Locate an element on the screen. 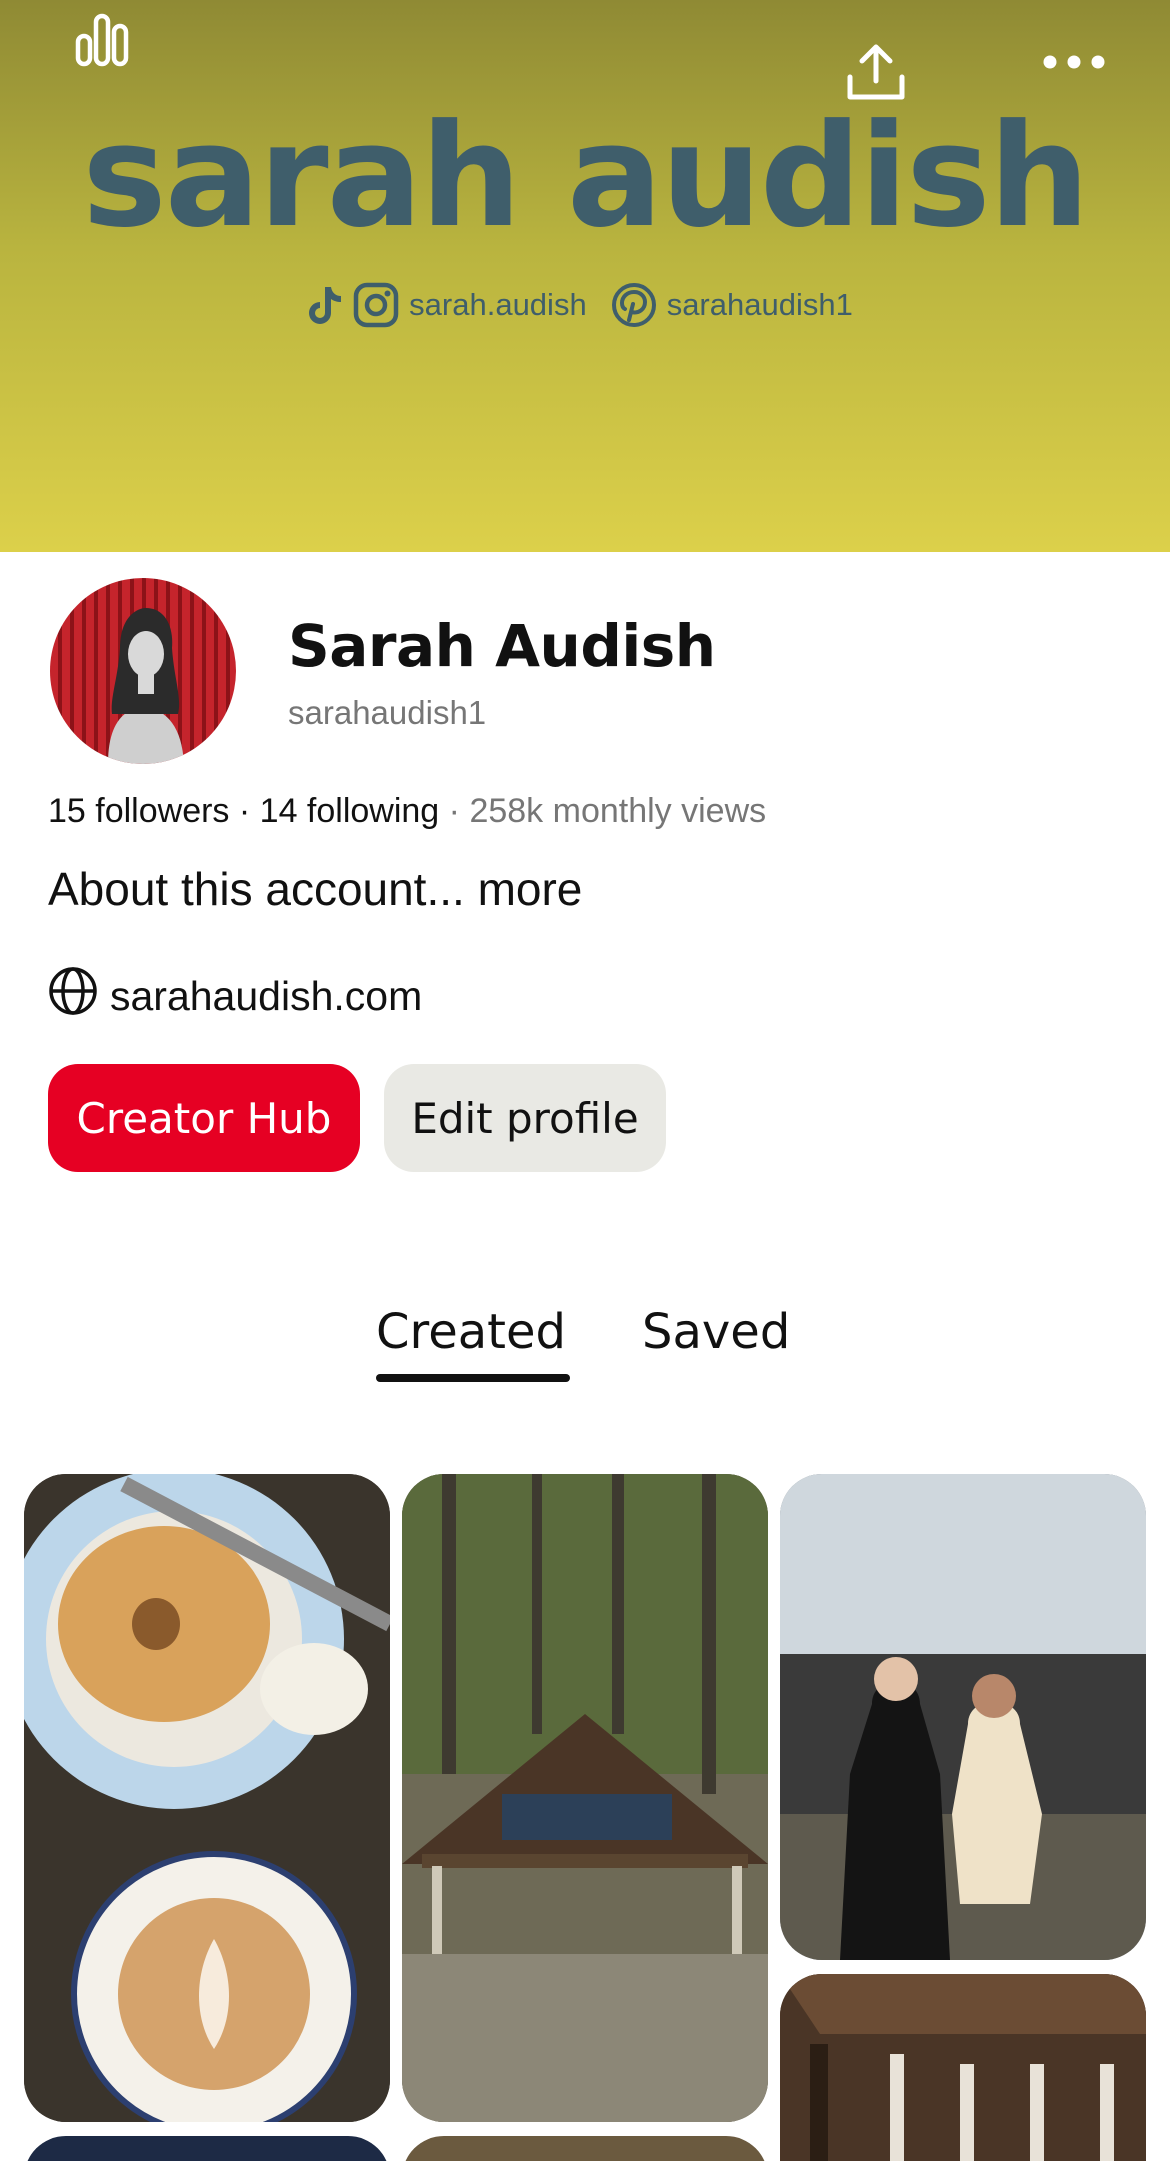  share-button is located at coordinates (876, 74).